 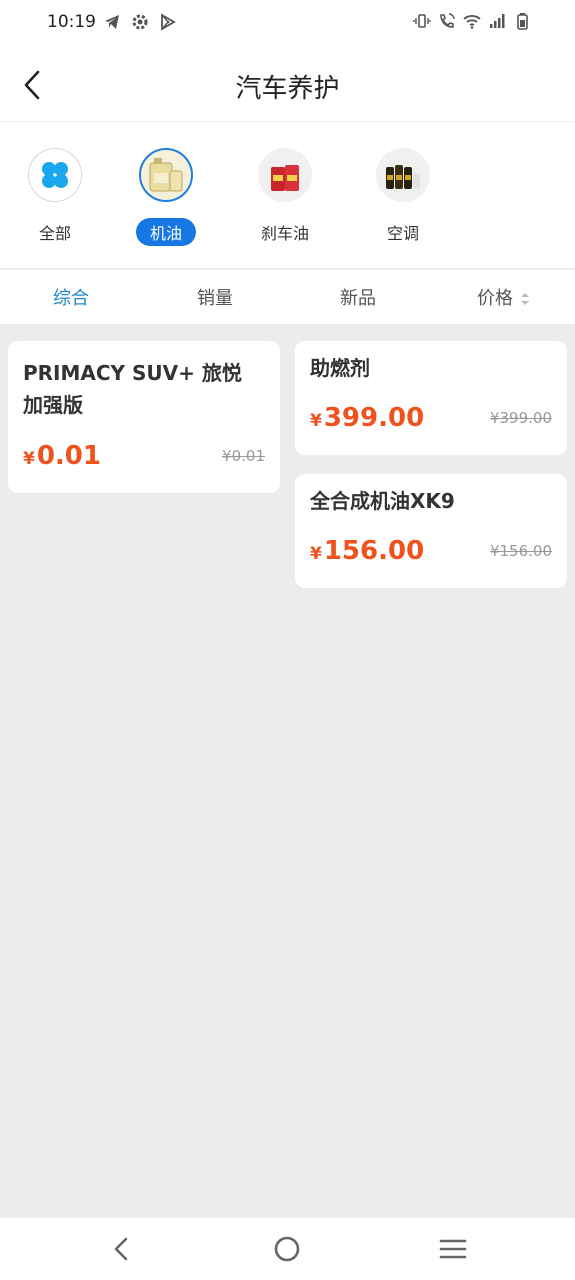 I want to click on sort-sales: 销量, so click(x=215, y=297).